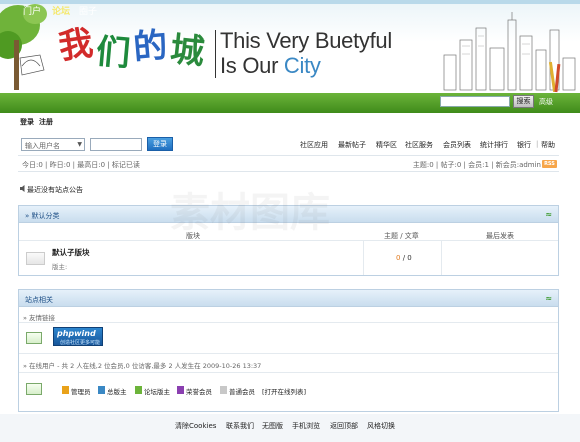 The width and height of the screenshot is (580, 442). What do you see at coordinates (284, 391) in the screenshot?
I see `open-online-list-link: [打开在线列表]` at bounding box center [284, 391].